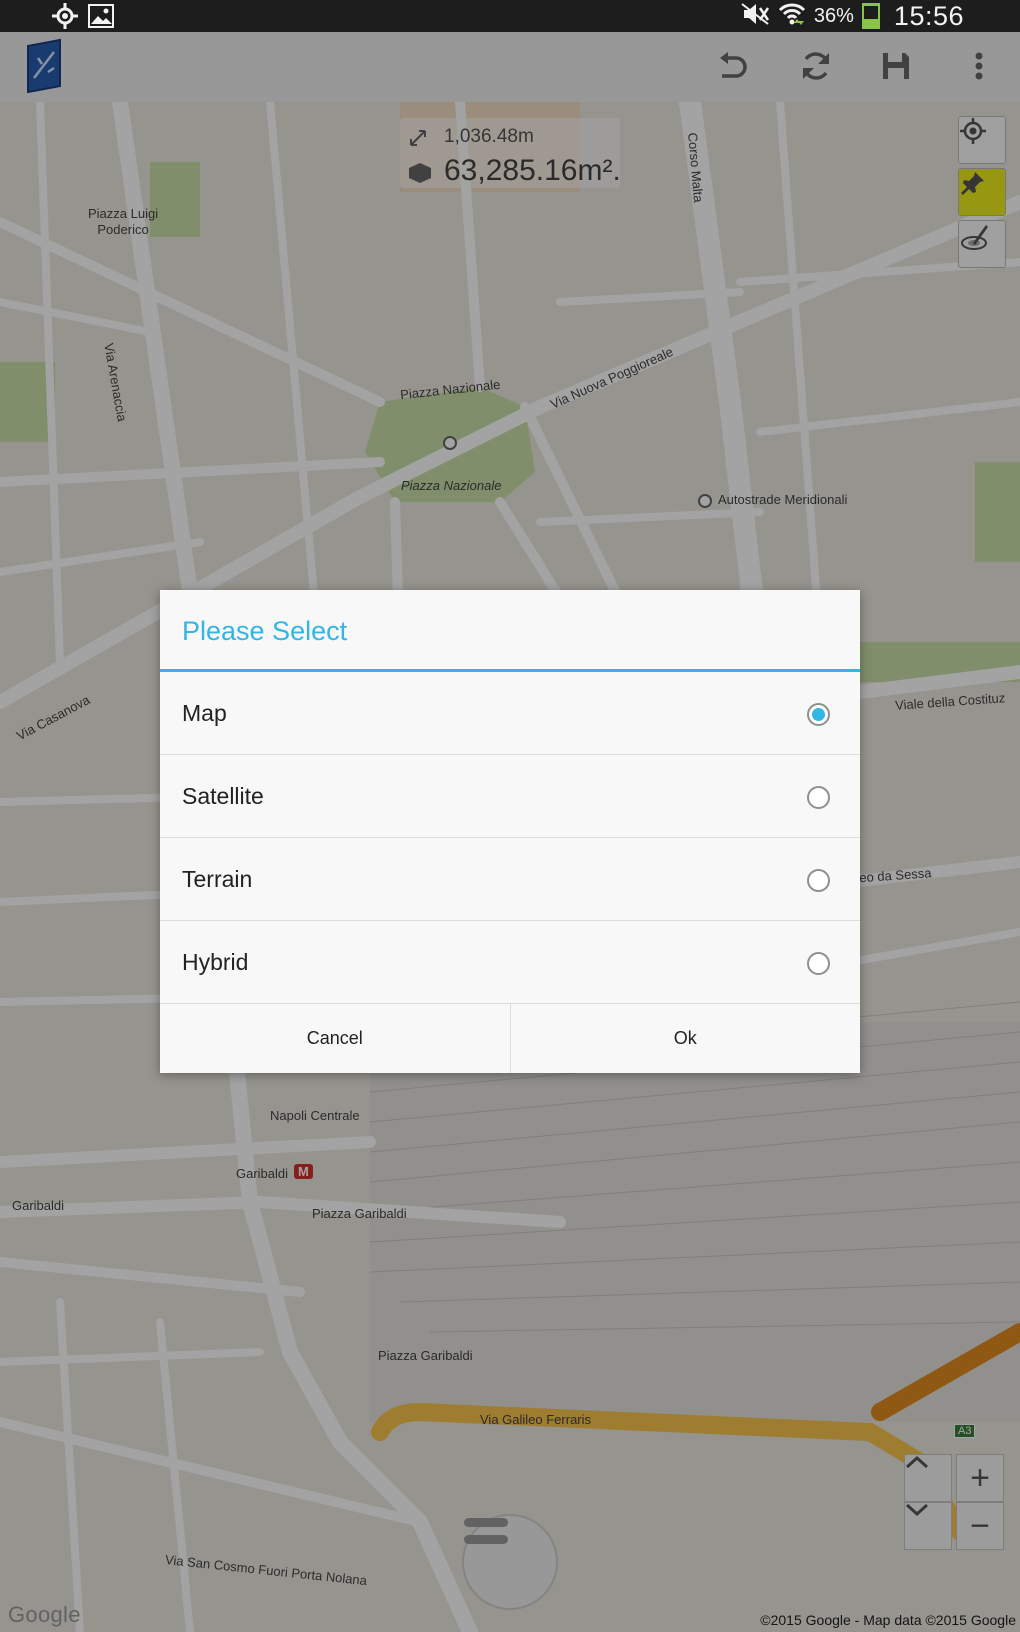 This screenshot has height=1632, width=1020. Describe the element at coordinates (818, 714) in the screenshot. I see `radio-map` at that location.